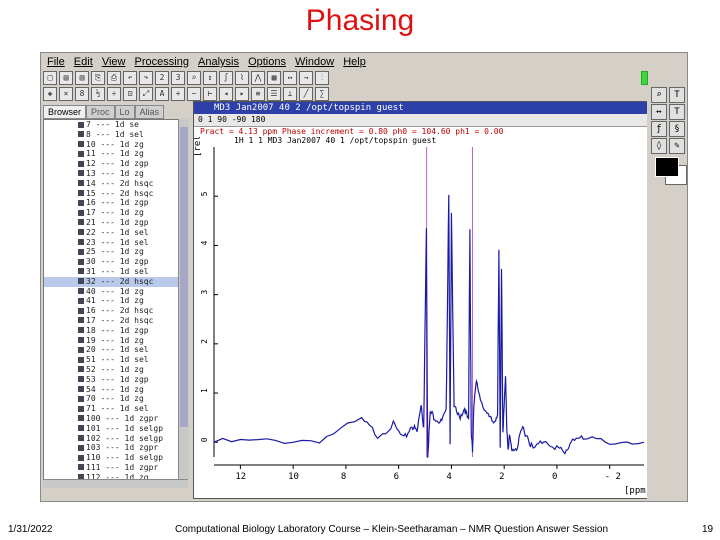 This screenshot has width=720, height=540. Describe the element at coordinates (111, 125) in the screenshot. I see `browser-row: 7 --- 1d se` at that location.